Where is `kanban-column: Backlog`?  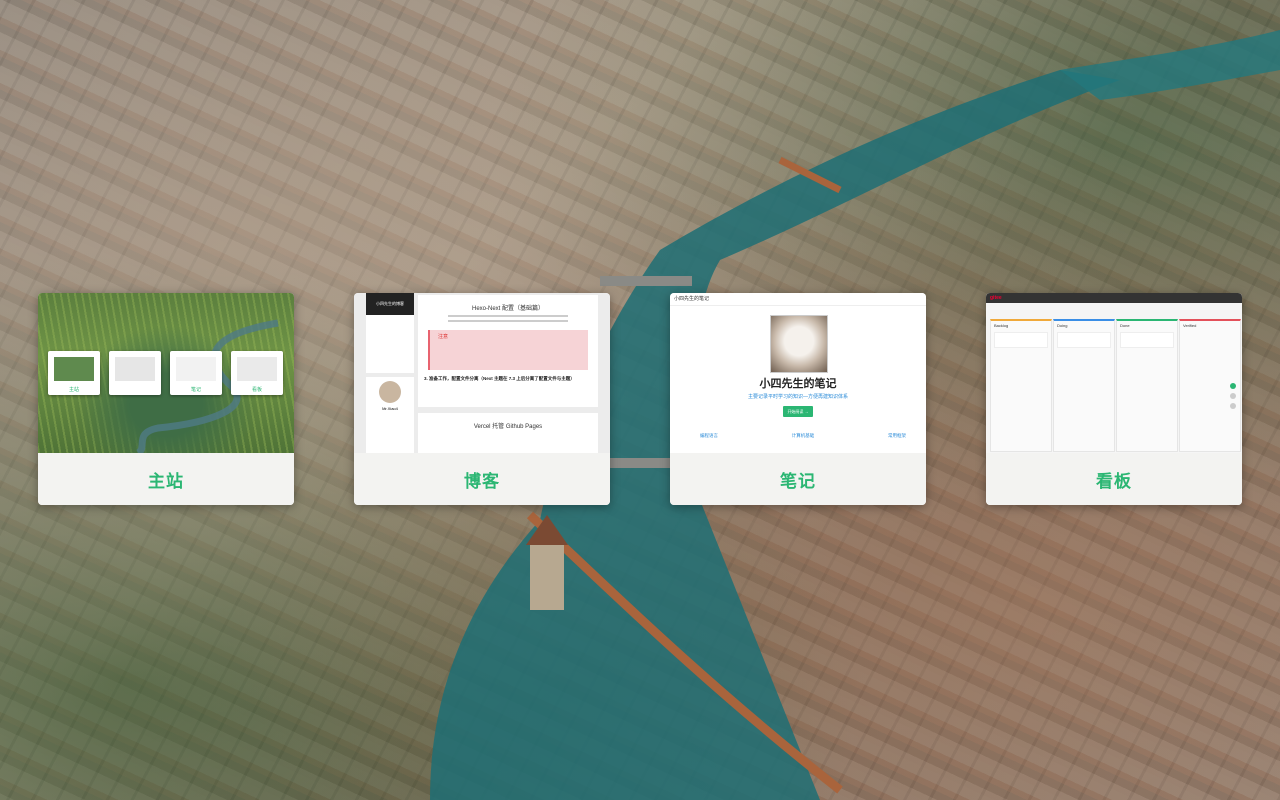
kanban-column: Backlog is located at coordinates (1021, 385).